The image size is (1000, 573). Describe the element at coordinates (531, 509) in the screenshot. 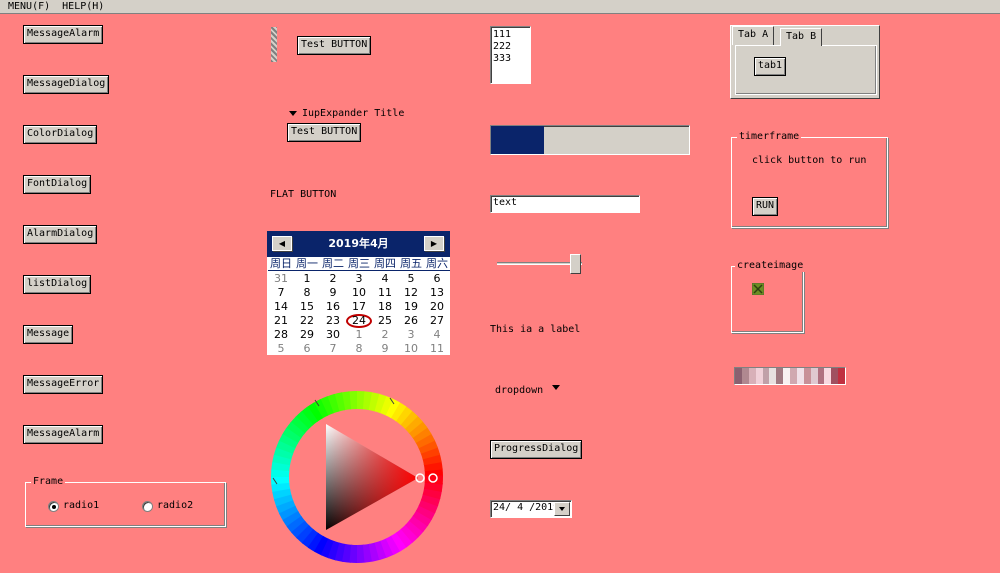

I see `date-pick: 24/ 4 /2019` at that location.